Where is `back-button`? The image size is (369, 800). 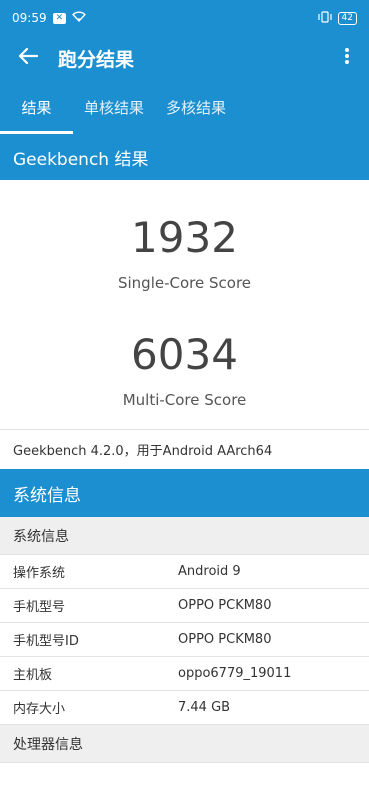
back-button is located at coordinates (28, 58).